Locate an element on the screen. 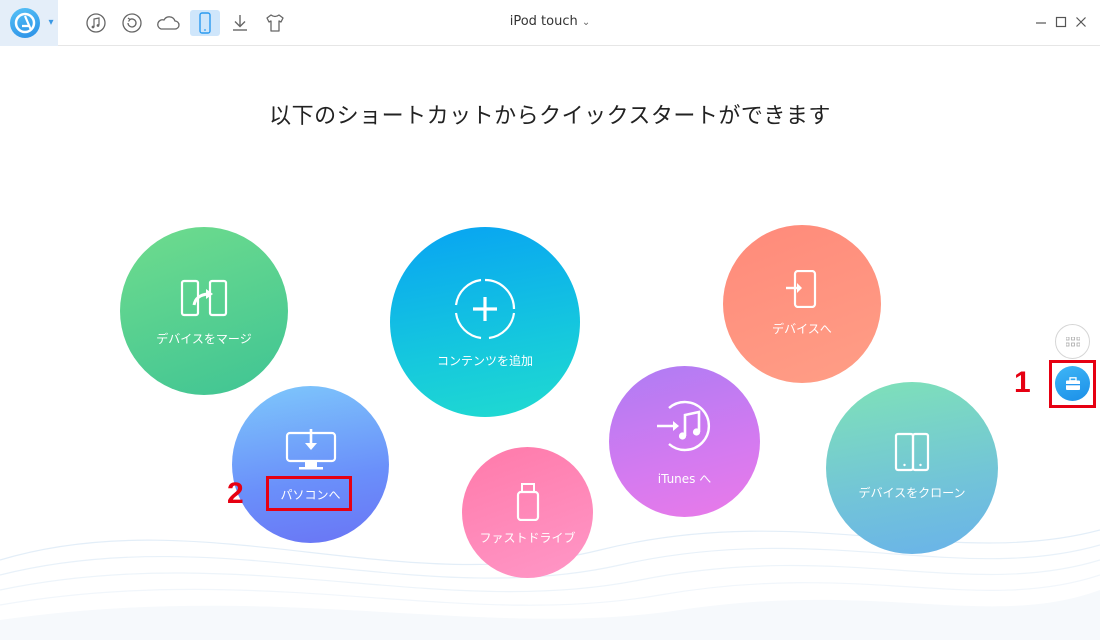 This screenshot has width=1100, height=640. top-toolbar: ▾ iPod touch ⌄ is located at coordinates (550, 23).